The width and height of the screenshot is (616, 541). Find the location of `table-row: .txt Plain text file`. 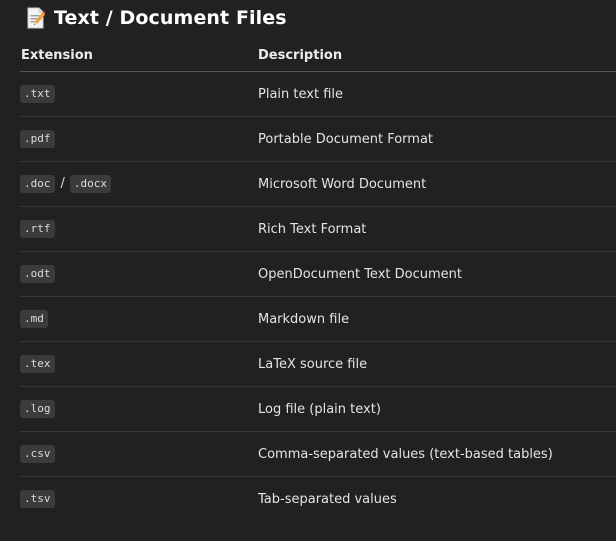

table-row: .txt Plain text file is located at coordinates (318, 94).